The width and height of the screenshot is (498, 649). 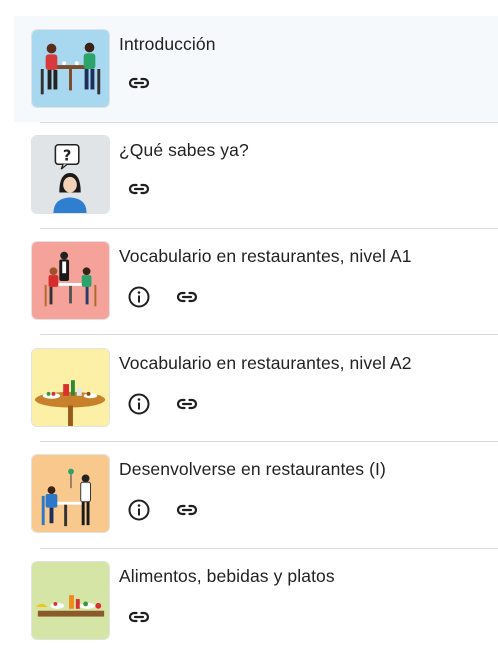 I want to click on thumbnail-vocabulario-a1, so click(x=70, y=280).